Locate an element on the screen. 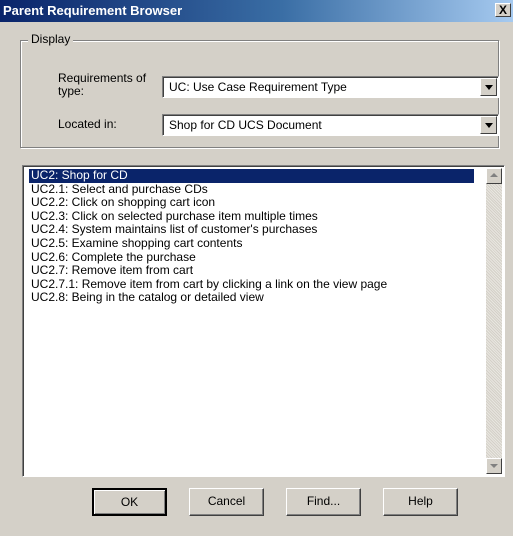 The height and width of the screenshot is (536, 513). ok-button: OK is located at coordinates (129, 502).